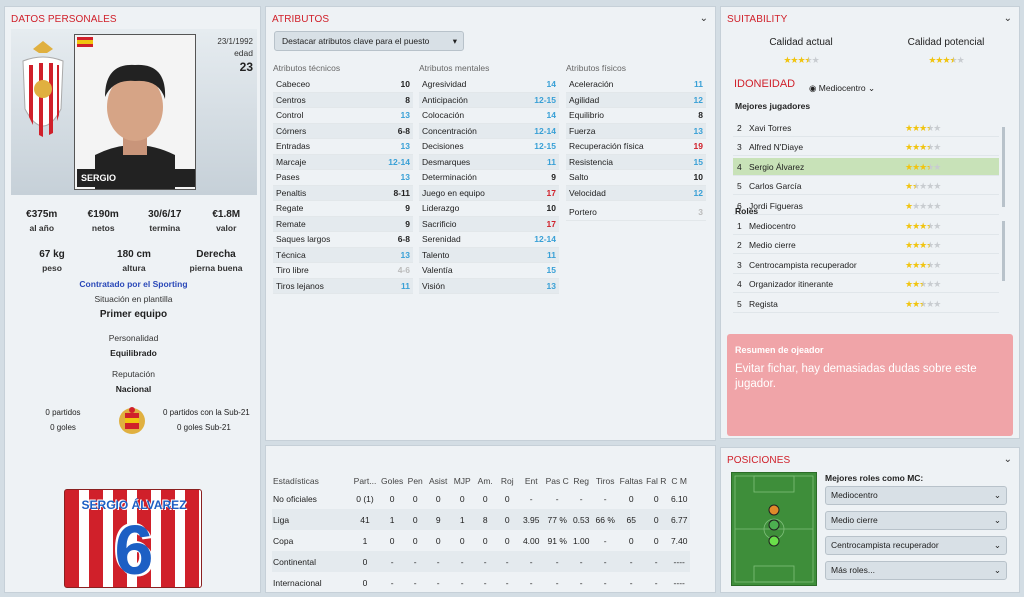 Image resolution: width=1024 pixels, height=597 pixels. I want to click on attribute-name: Regate, so click(290, 208).